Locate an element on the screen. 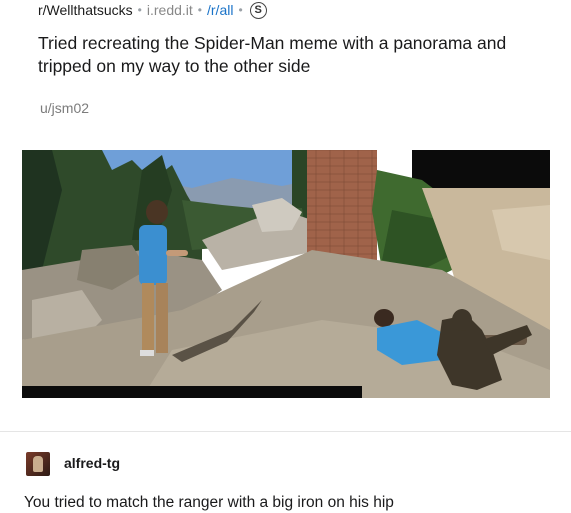  post-meta: r/Wellthatsucks • i.redd.it • /r/all • S is located at coordinates (152, 10).